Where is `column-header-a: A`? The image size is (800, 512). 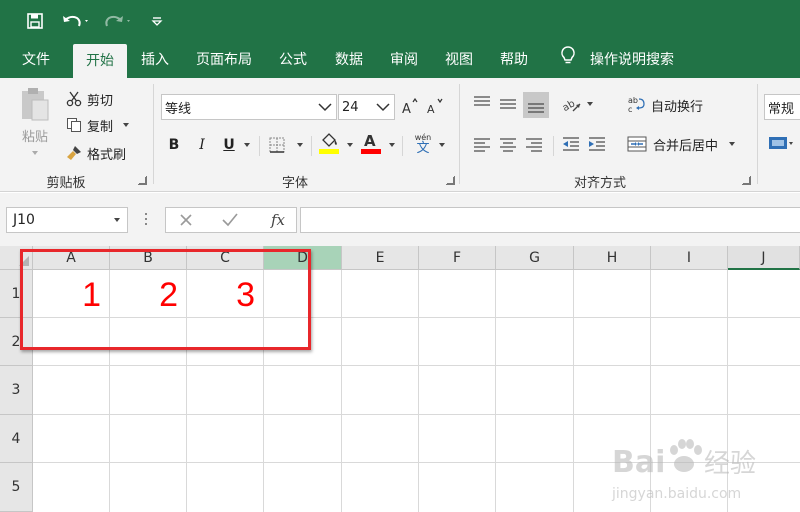
column-header-a: A is located at coordinates (71, 258).